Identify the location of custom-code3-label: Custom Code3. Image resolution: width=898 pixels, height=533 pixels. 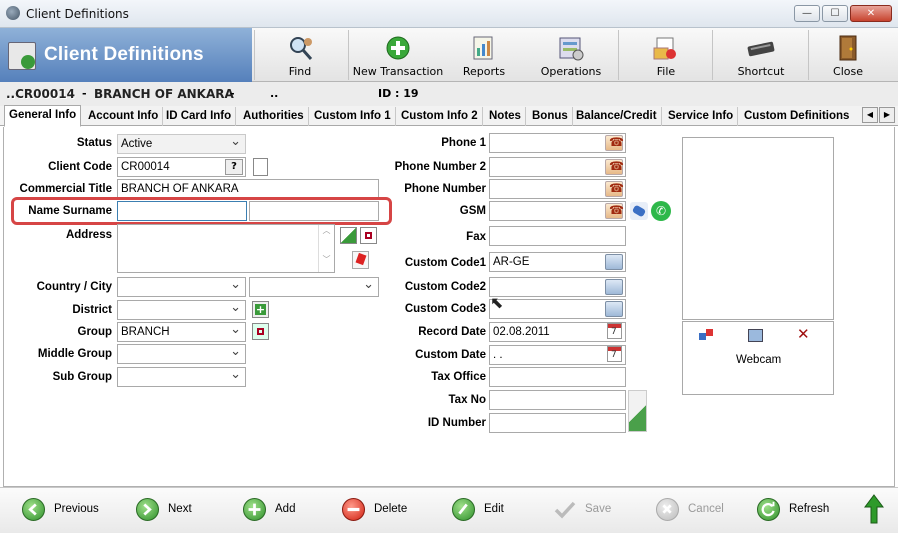
(445, 309).